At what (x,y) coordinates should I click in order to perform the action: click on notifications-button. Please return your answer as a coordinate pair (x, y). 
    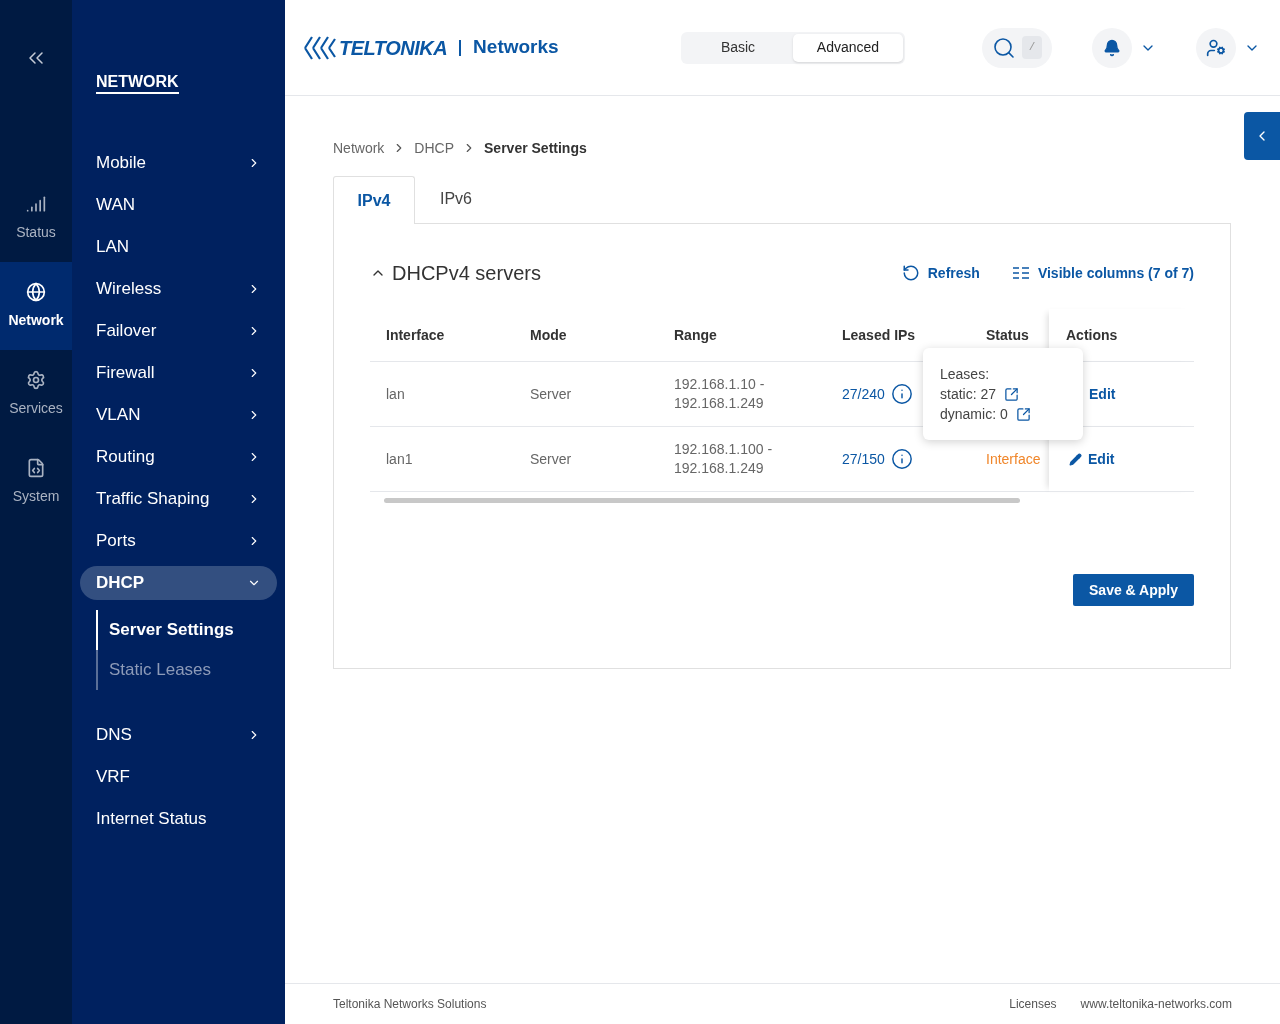
    Looking at the image, I should click on (1112, 47).